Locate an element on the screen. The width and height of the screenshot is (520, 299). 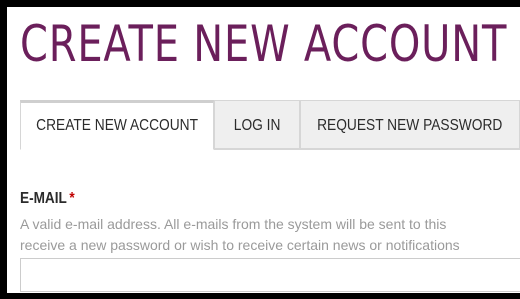
tab-create-new-account: CREATE NEW ACCOUNT is located at coordinates (117, 125).